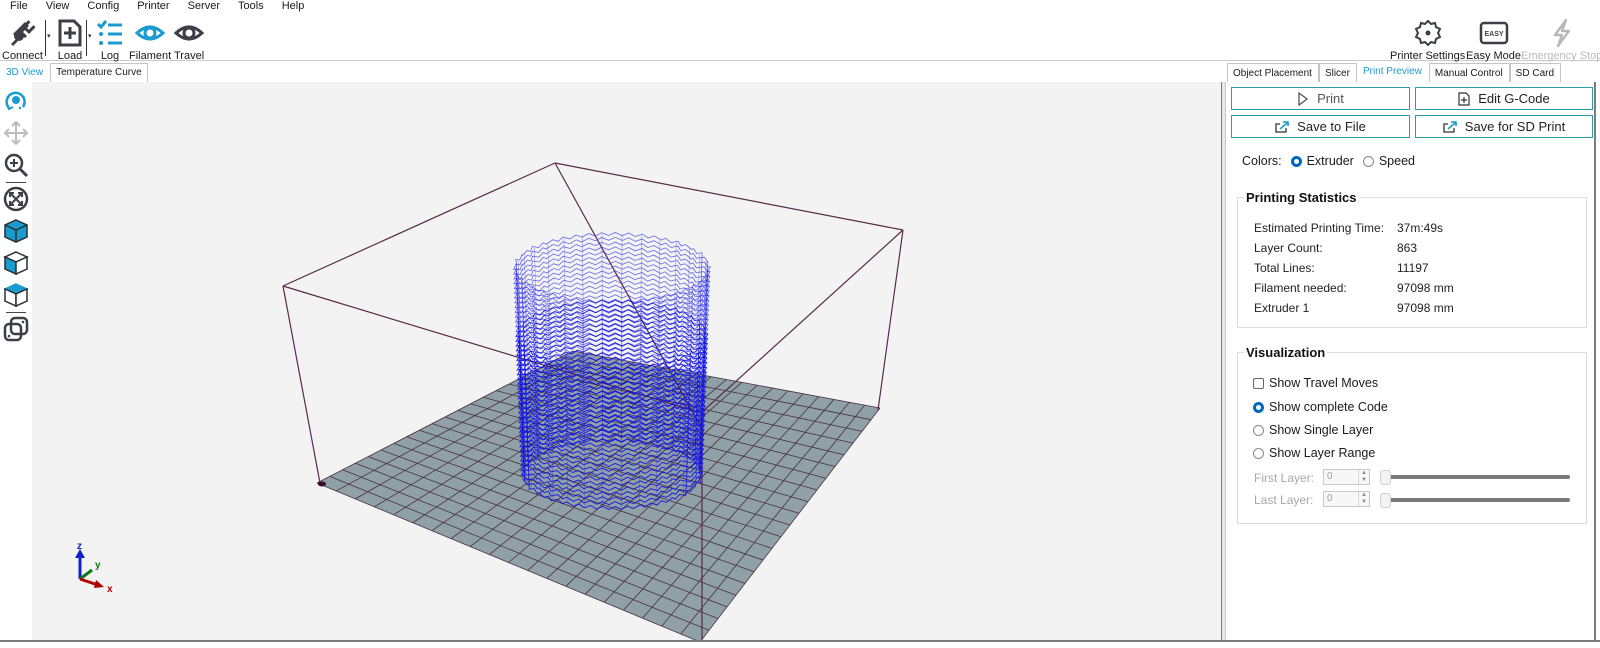 The height and width of the screenshot is (648, 1600). What do you see at coordinates (16, 101) in the screenshot?
I see `rotate-icon` at bounding box center [16, 101].